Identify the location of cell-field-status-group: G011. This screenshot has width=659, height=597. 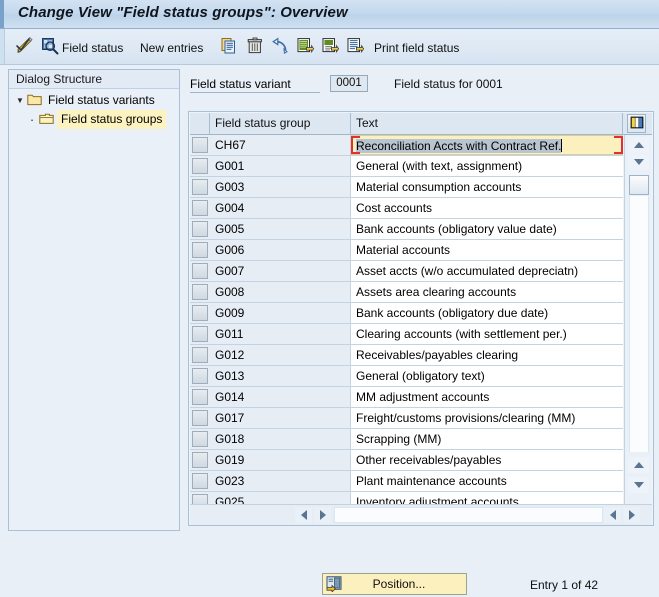
(280, 334).